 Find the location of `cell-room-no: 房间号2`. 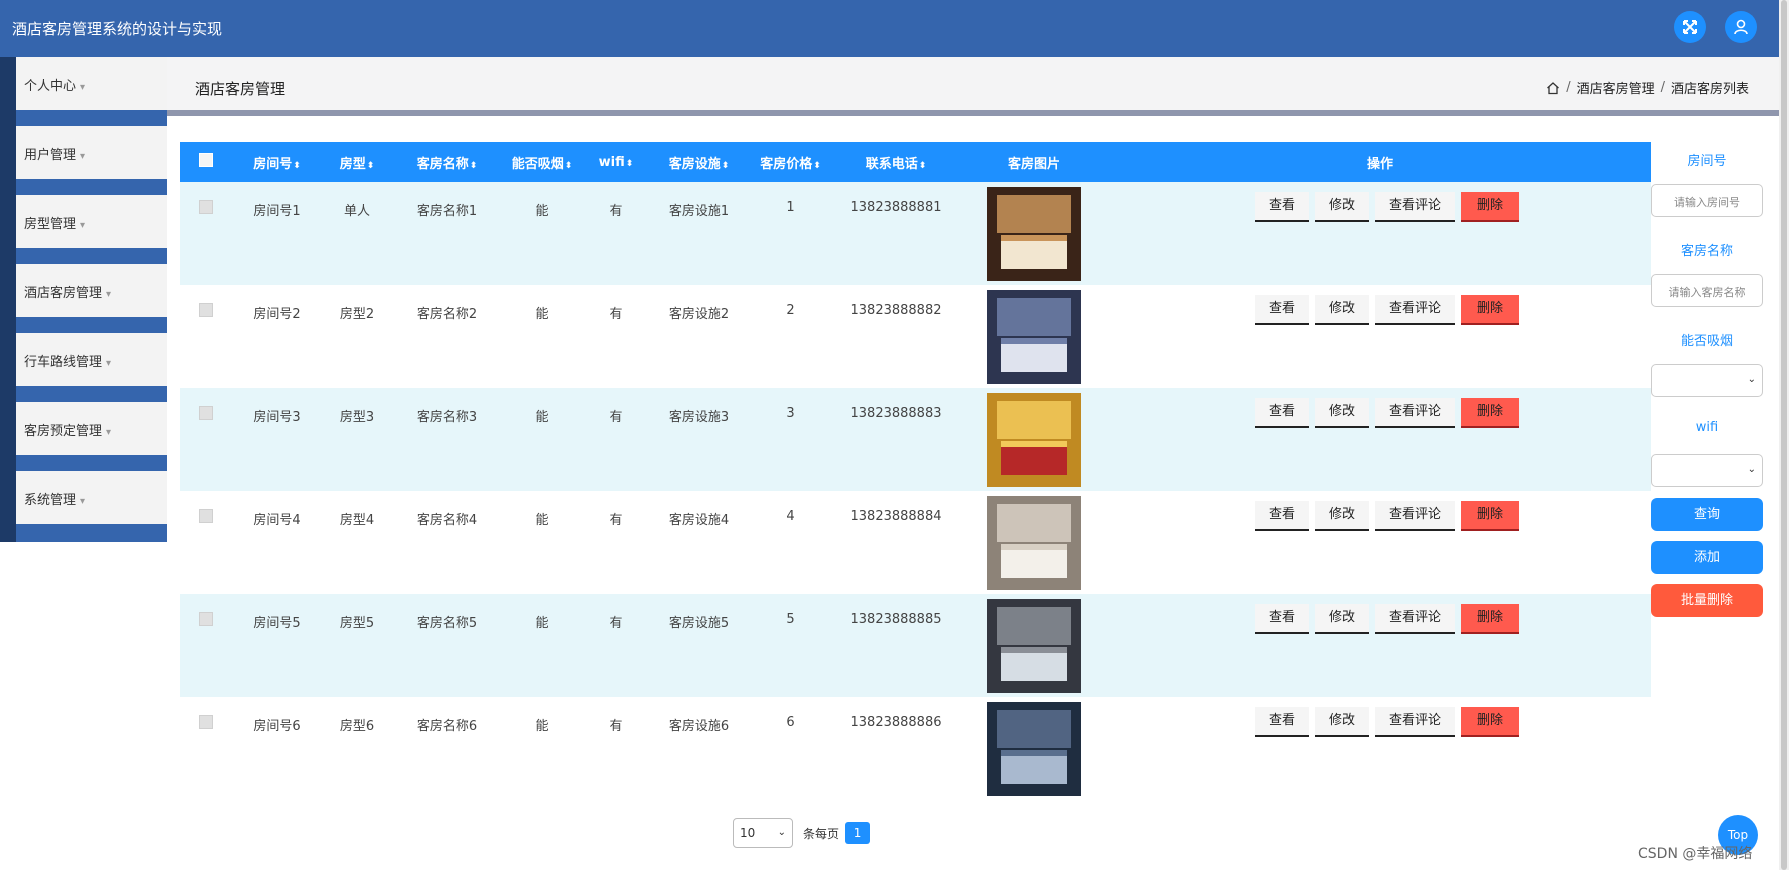

cell-room-no: 房间号2 is located at coordinates (277, 314).